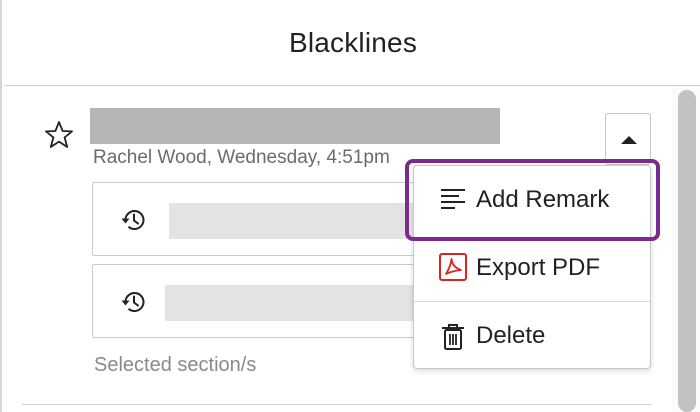 The width and height of the screenshot is (700, 412). What do you see at coordinates (453, 200) in the screenshot?
I see `remark-lines-icon` at bounding box center [453, 200].